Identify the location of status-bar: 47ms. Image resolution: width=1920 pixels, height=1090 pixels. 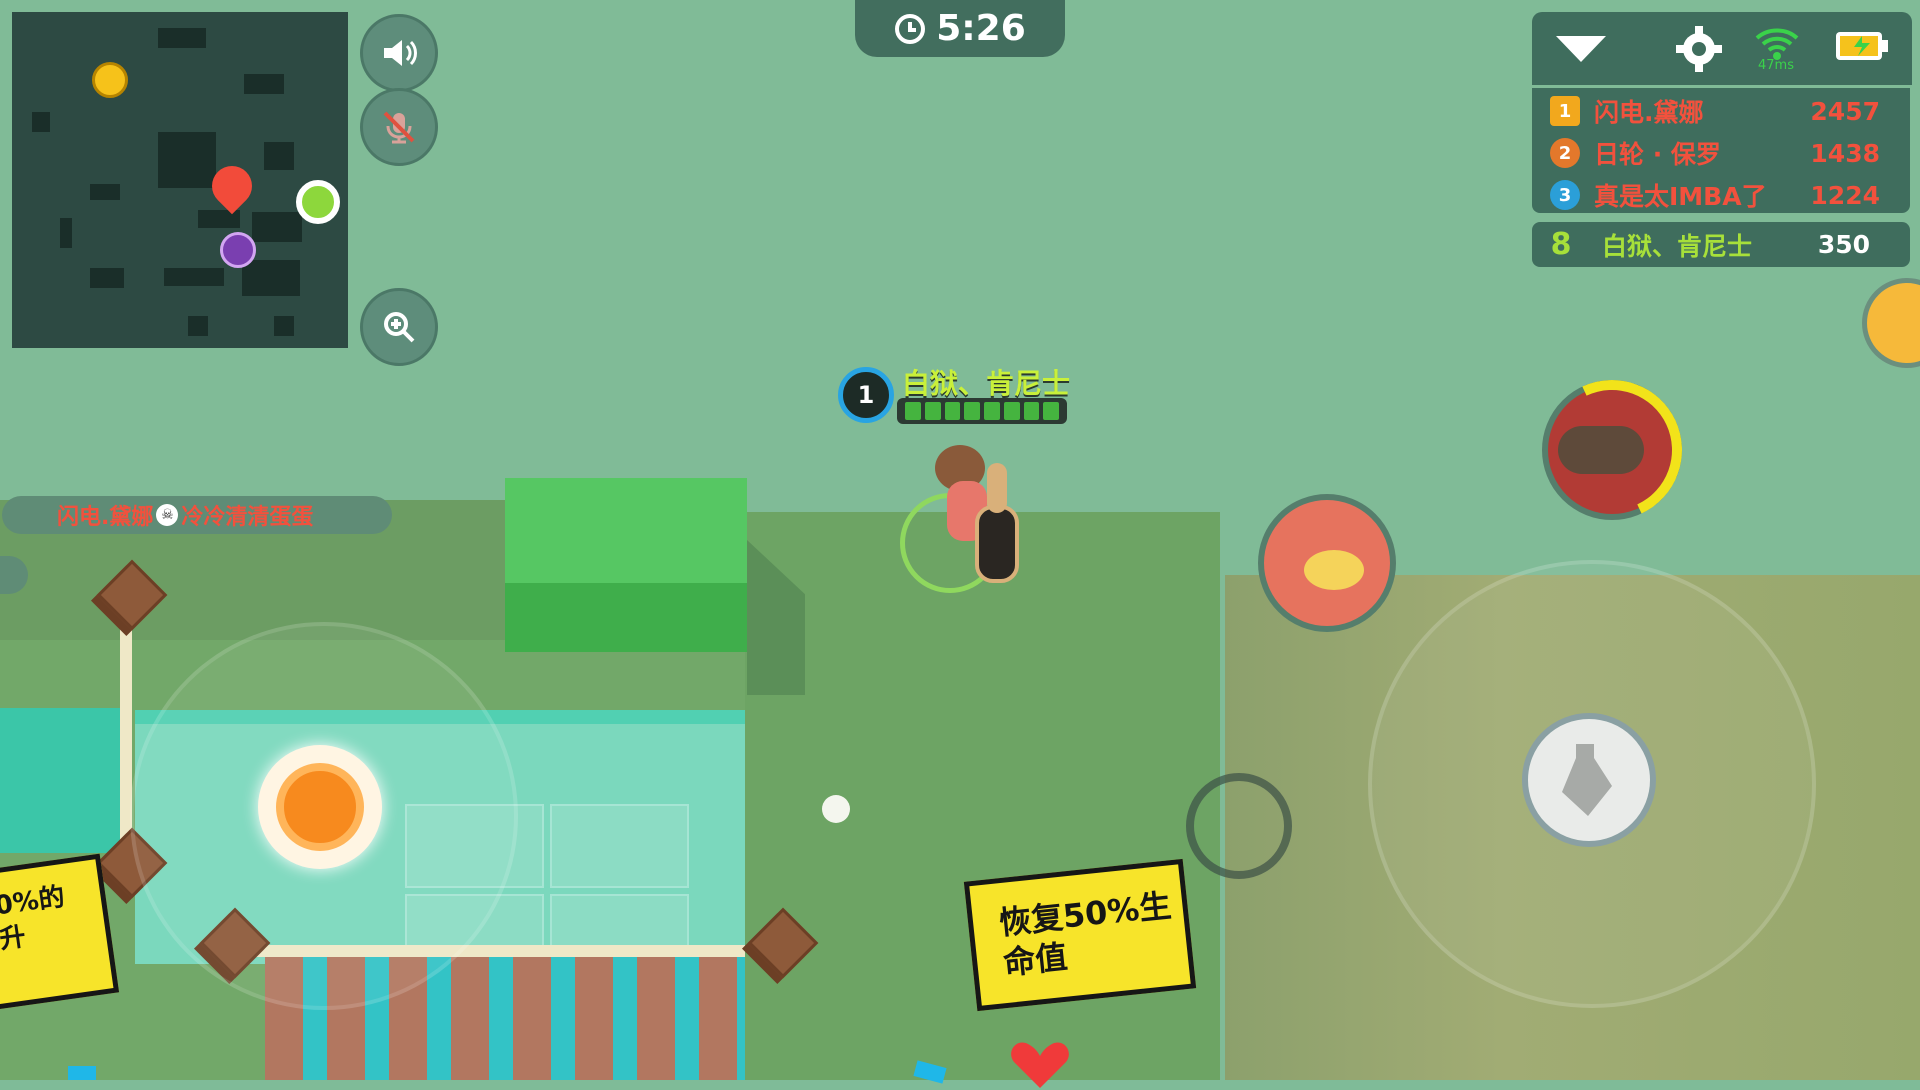
(1722, 48).